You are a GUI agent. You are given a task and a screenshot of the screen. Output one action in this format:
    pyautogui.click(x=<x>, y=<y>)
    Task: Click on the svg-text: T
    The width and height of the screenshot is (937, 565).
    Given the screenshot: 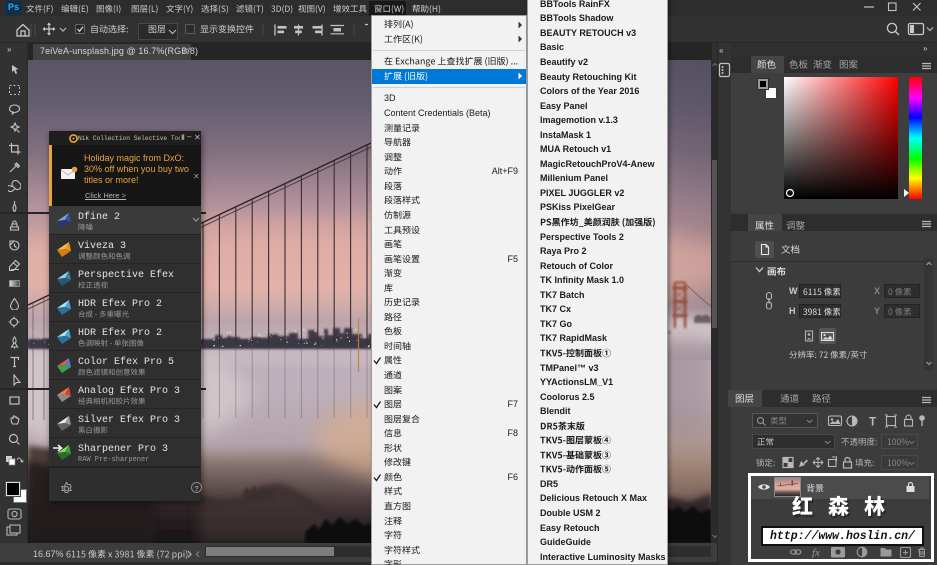 What is the action you would take?
    pyautogui.click(x=873, y=422)
    